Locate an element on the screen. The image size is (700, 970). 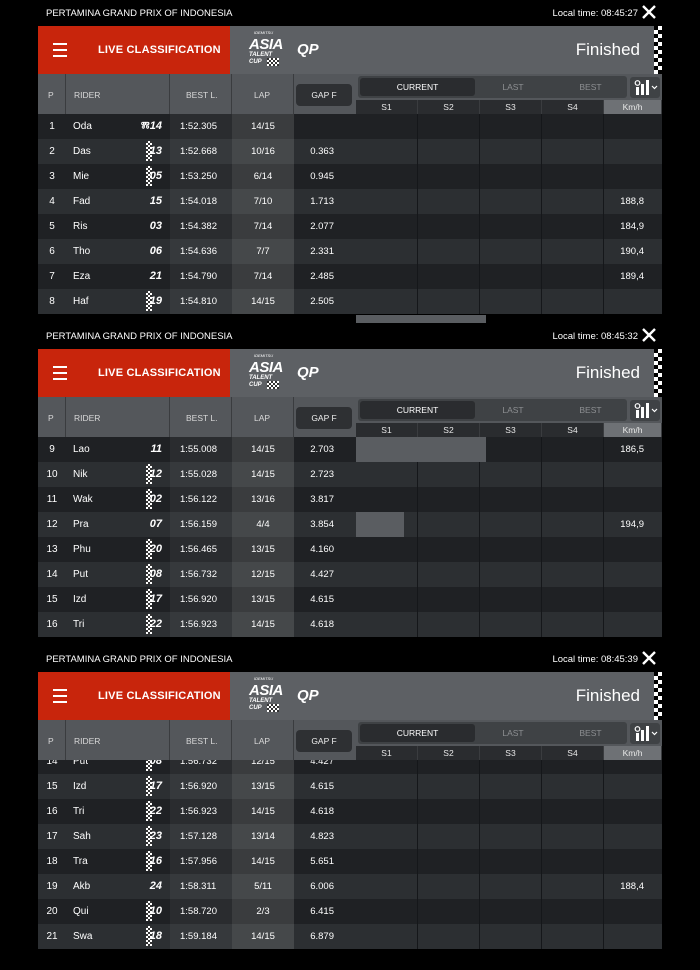
table-row: 7 Eza 21 1:54.790 7/14 2.485 189,4 is located at coordinates (350, 276).